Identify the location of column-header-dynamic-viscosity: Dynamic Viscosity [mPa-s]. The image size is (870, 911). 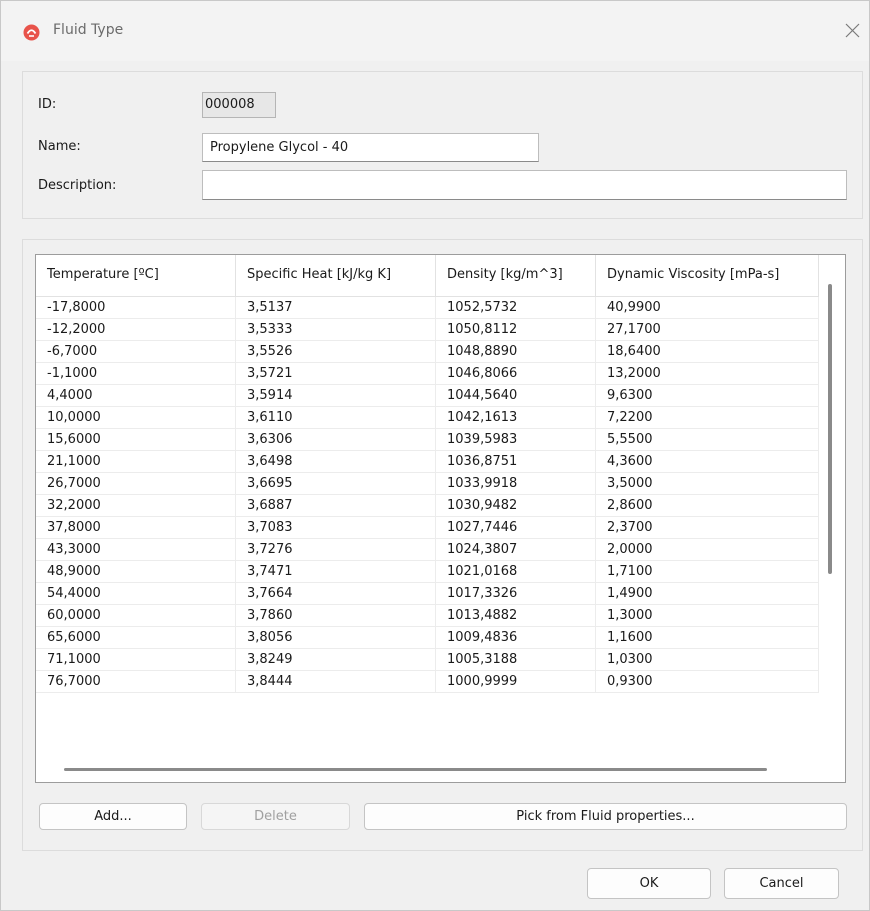
(707, 275).